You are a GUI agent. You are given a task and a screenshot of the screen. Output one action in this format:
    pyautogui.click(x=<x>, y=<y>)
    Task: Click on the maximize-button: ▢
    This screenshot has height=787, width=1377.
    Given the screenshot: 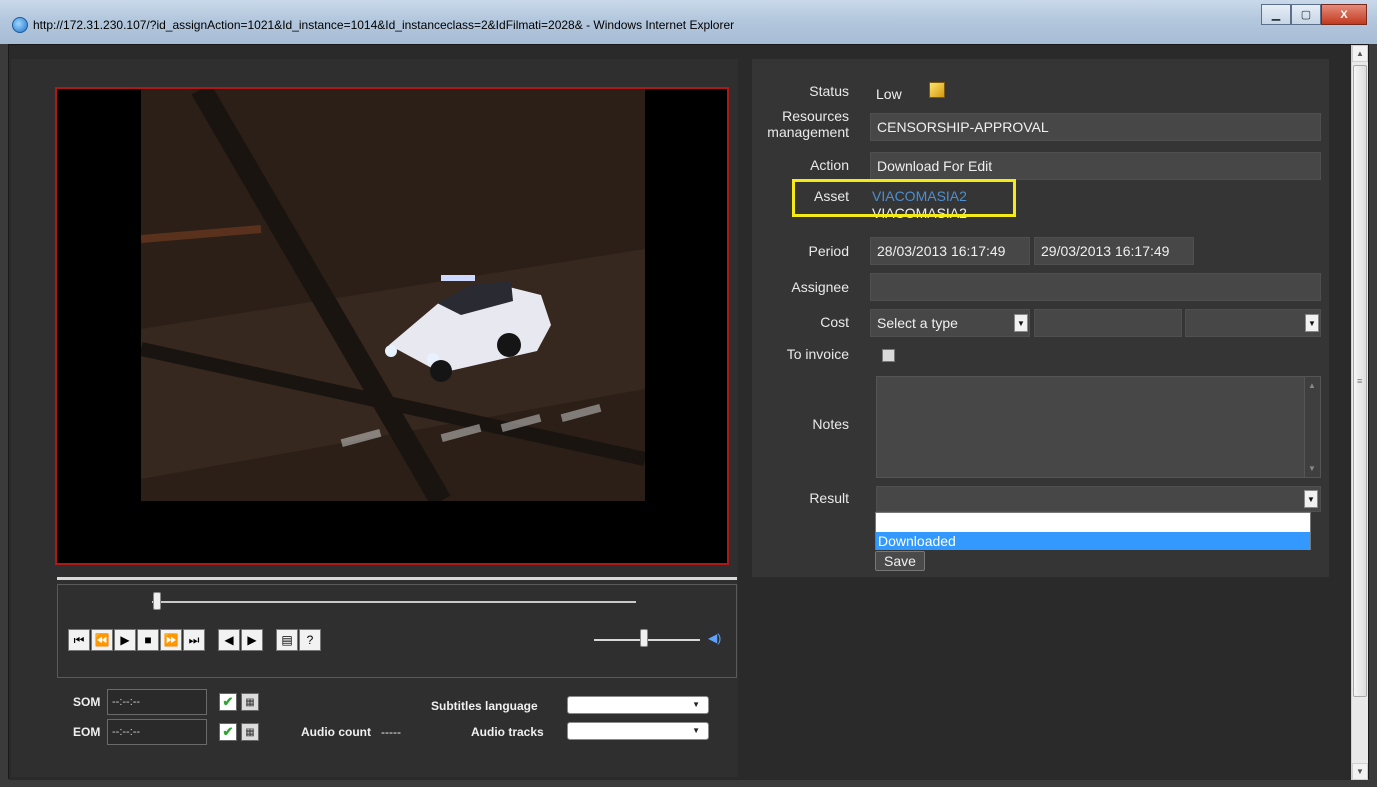 What is the action you would take?
    pyautogui.click(x=1306, y=14)
    